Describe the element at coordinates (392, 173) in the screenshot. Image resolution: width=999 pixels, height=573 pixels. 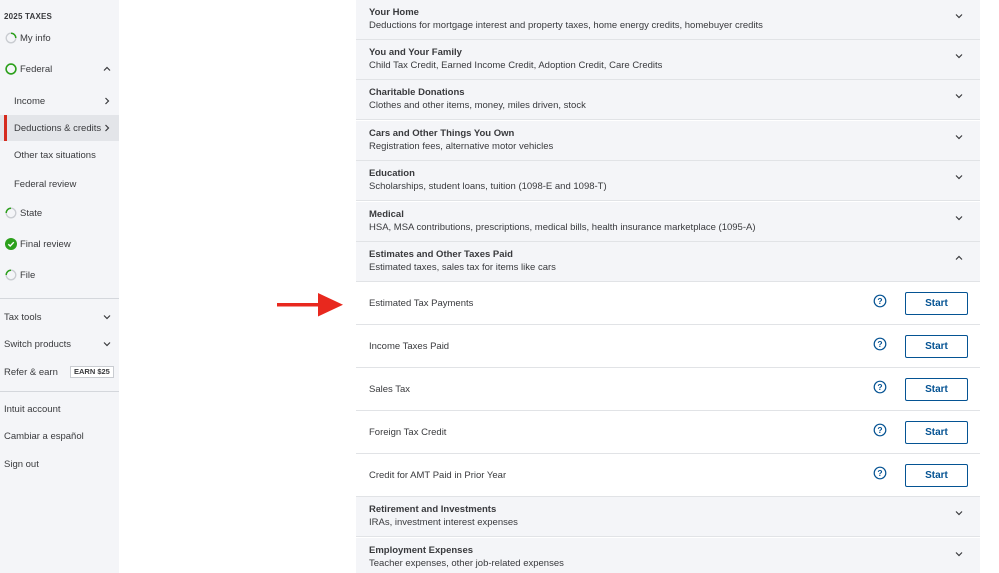
I see `category-title: Education` at that location.